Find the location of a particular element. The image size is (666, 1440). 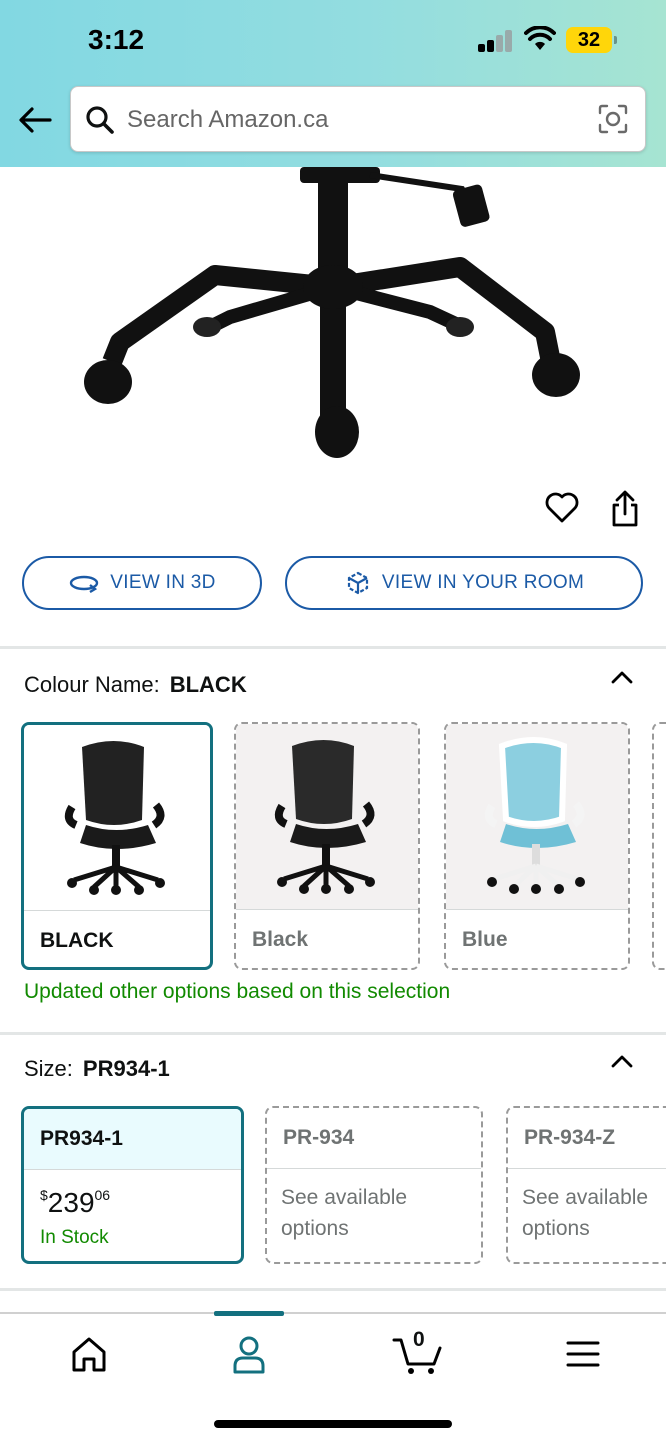

swatch-name: BLACK is located at coordinates (77, 940).